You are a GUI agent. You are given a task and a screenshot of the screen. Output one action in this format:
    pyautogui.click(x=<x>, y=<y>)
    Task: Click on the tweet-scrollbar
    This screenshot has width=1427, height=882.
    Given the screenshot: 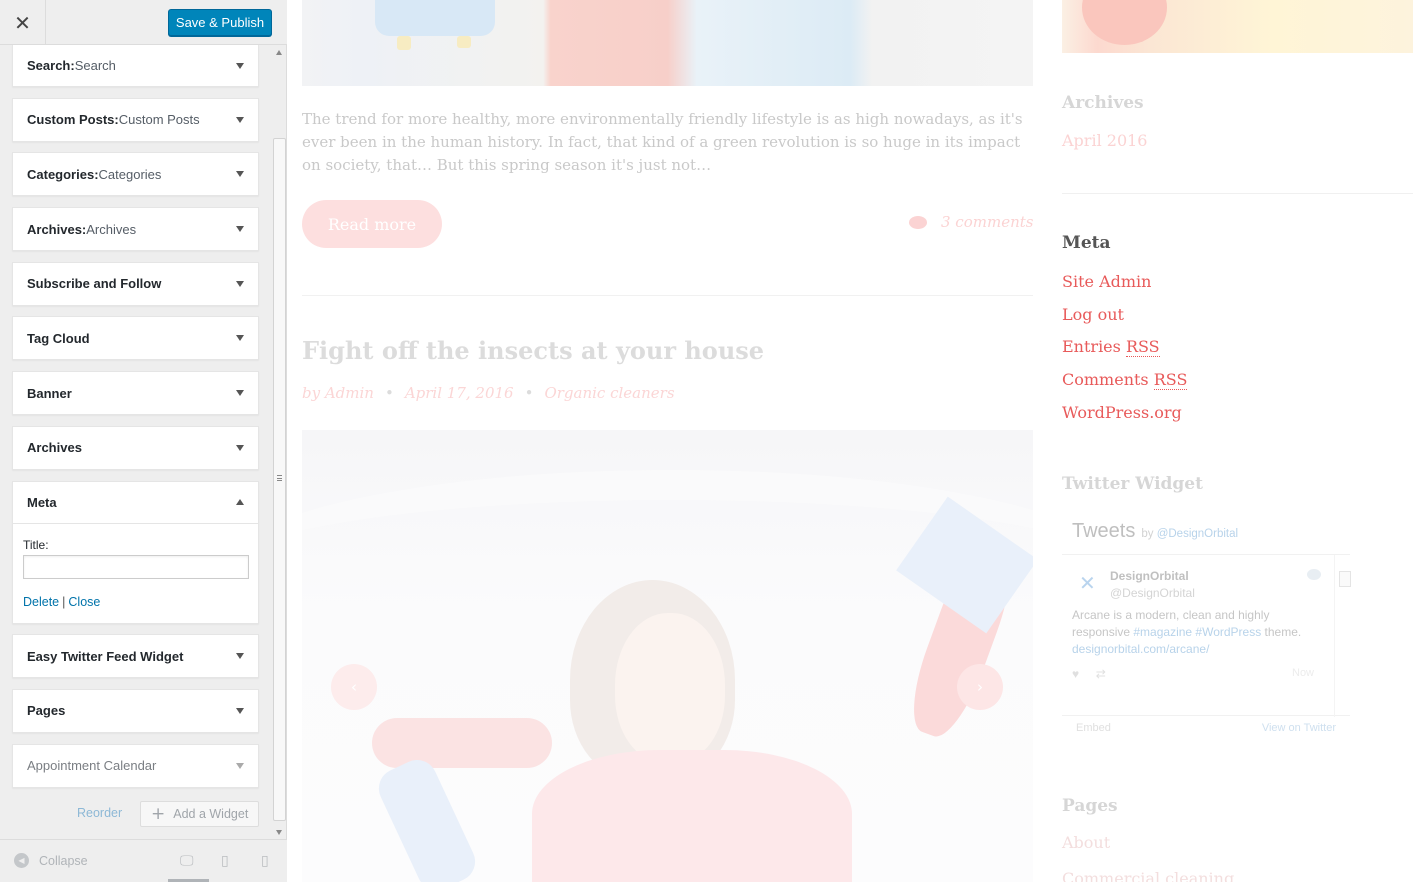 What is the action you would take?
    pyautogui.click(x=1342, y=636)
    